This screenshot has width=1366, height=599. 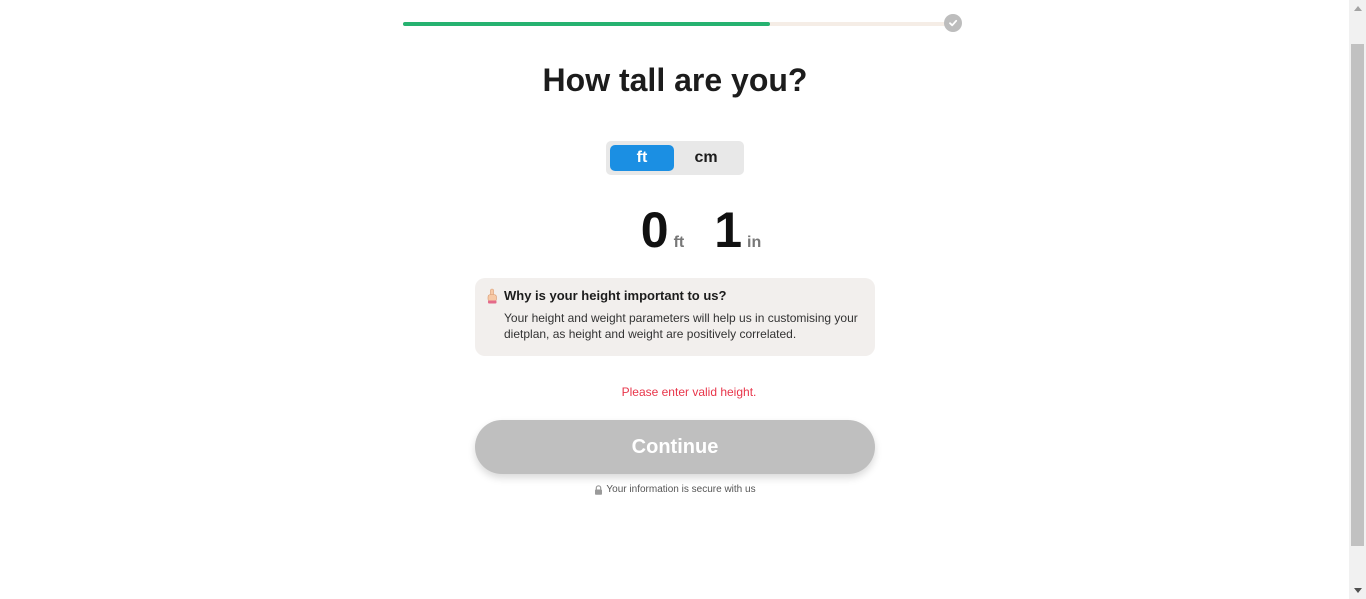 I want to click on secure-note-text: Your information is secure with us, so click(x=681, y=489).